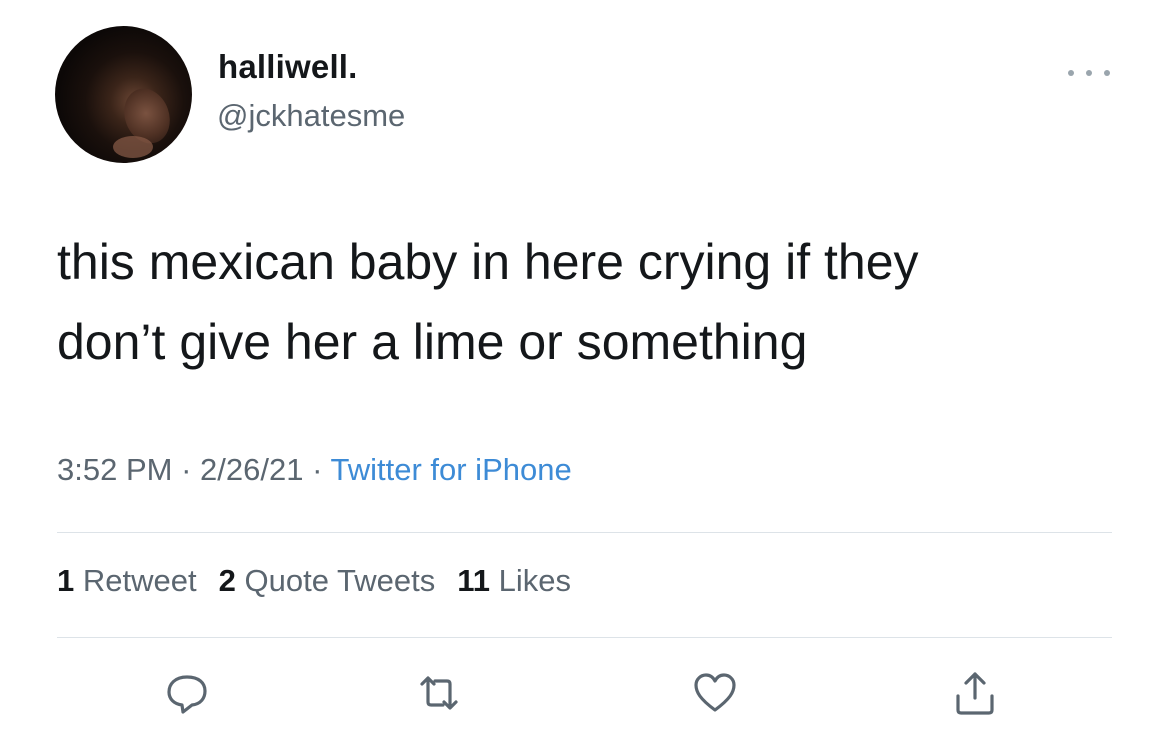  Describe the element at coordinates (534, 580) in the screenshot. I see `likes-label: Likes` at that location.